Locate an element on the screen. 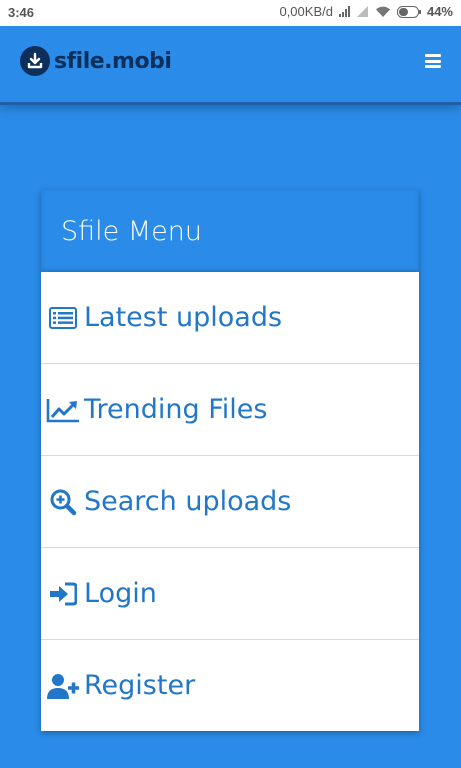  sign-in-icon is located at coordinates (63, 594).